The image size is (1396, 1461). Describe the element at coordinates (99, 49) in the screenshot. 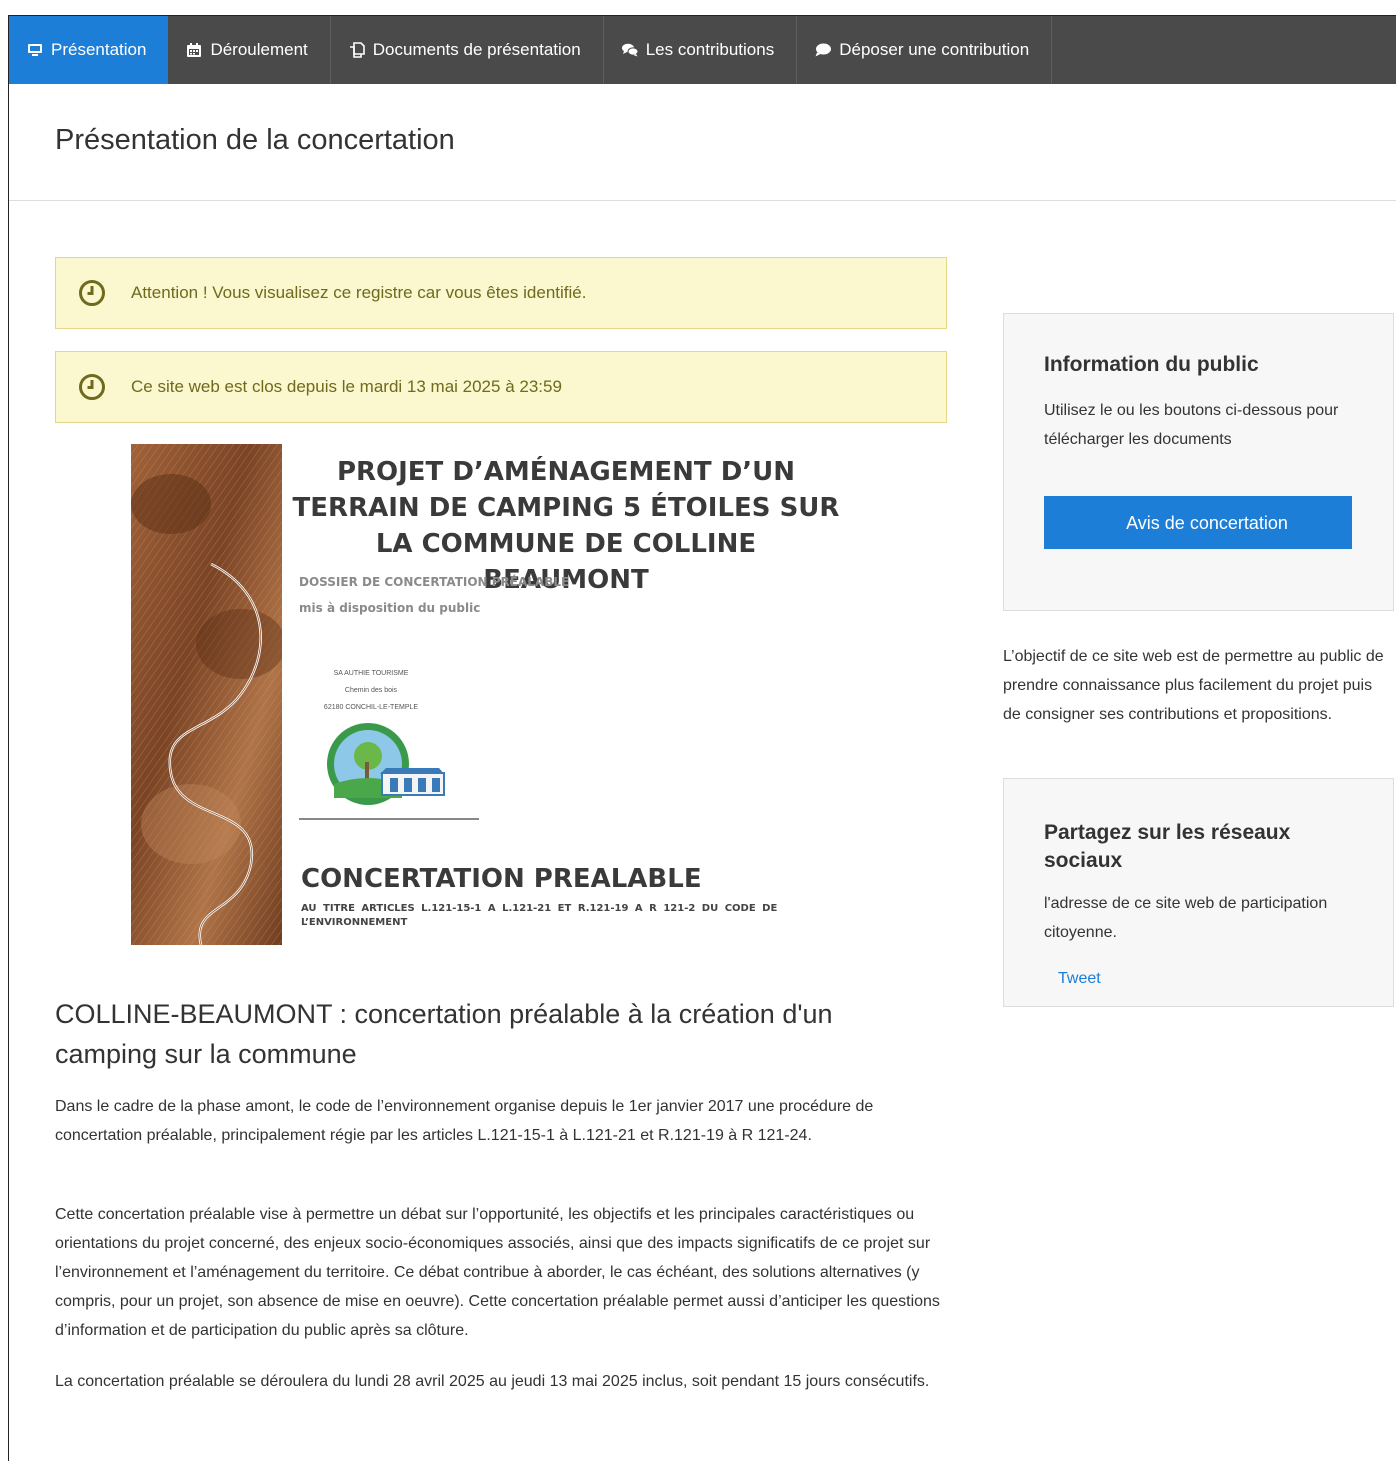

I see `tab-label: Présentation` at that location.